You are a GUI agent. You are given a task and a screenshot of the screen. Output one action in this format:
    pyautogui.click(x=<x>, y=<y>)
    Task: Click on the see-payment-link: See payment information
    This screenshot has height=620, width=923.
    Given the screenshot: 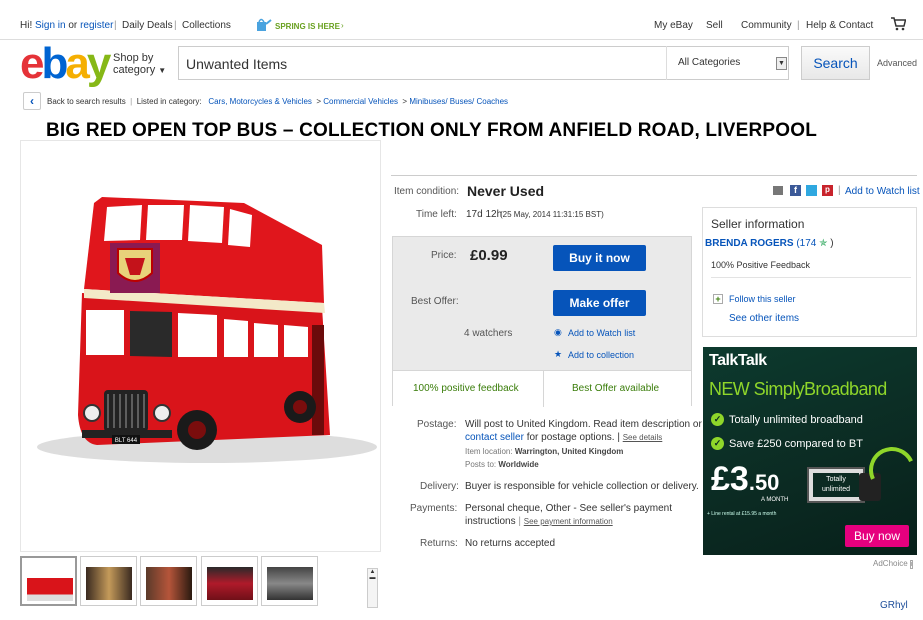 What is the action you would take?
    pyautogui.click(x=568, y=521)
    